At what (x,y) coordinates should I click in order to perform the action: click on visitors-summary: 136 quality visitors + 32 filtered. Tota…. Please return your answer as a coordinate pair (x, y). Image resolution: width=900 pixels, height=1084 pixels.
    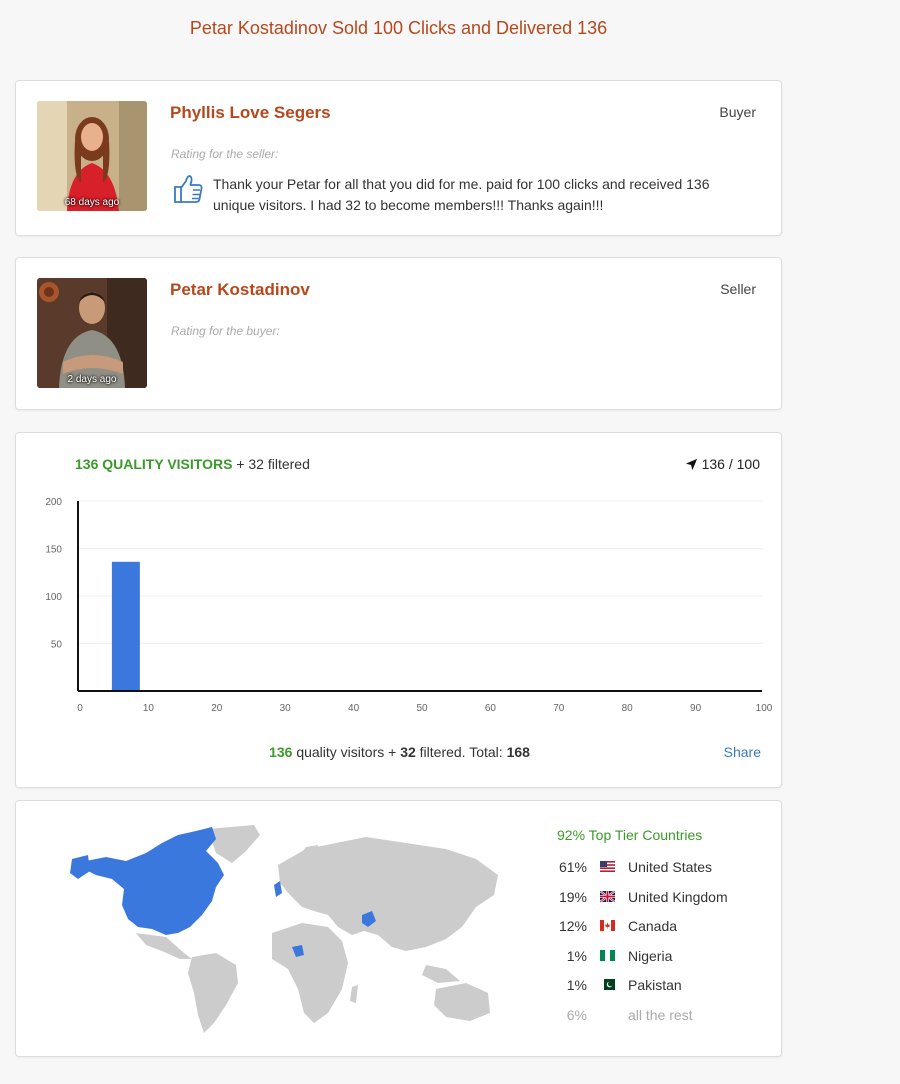
    Looking at the image, I should click on (399, 752).